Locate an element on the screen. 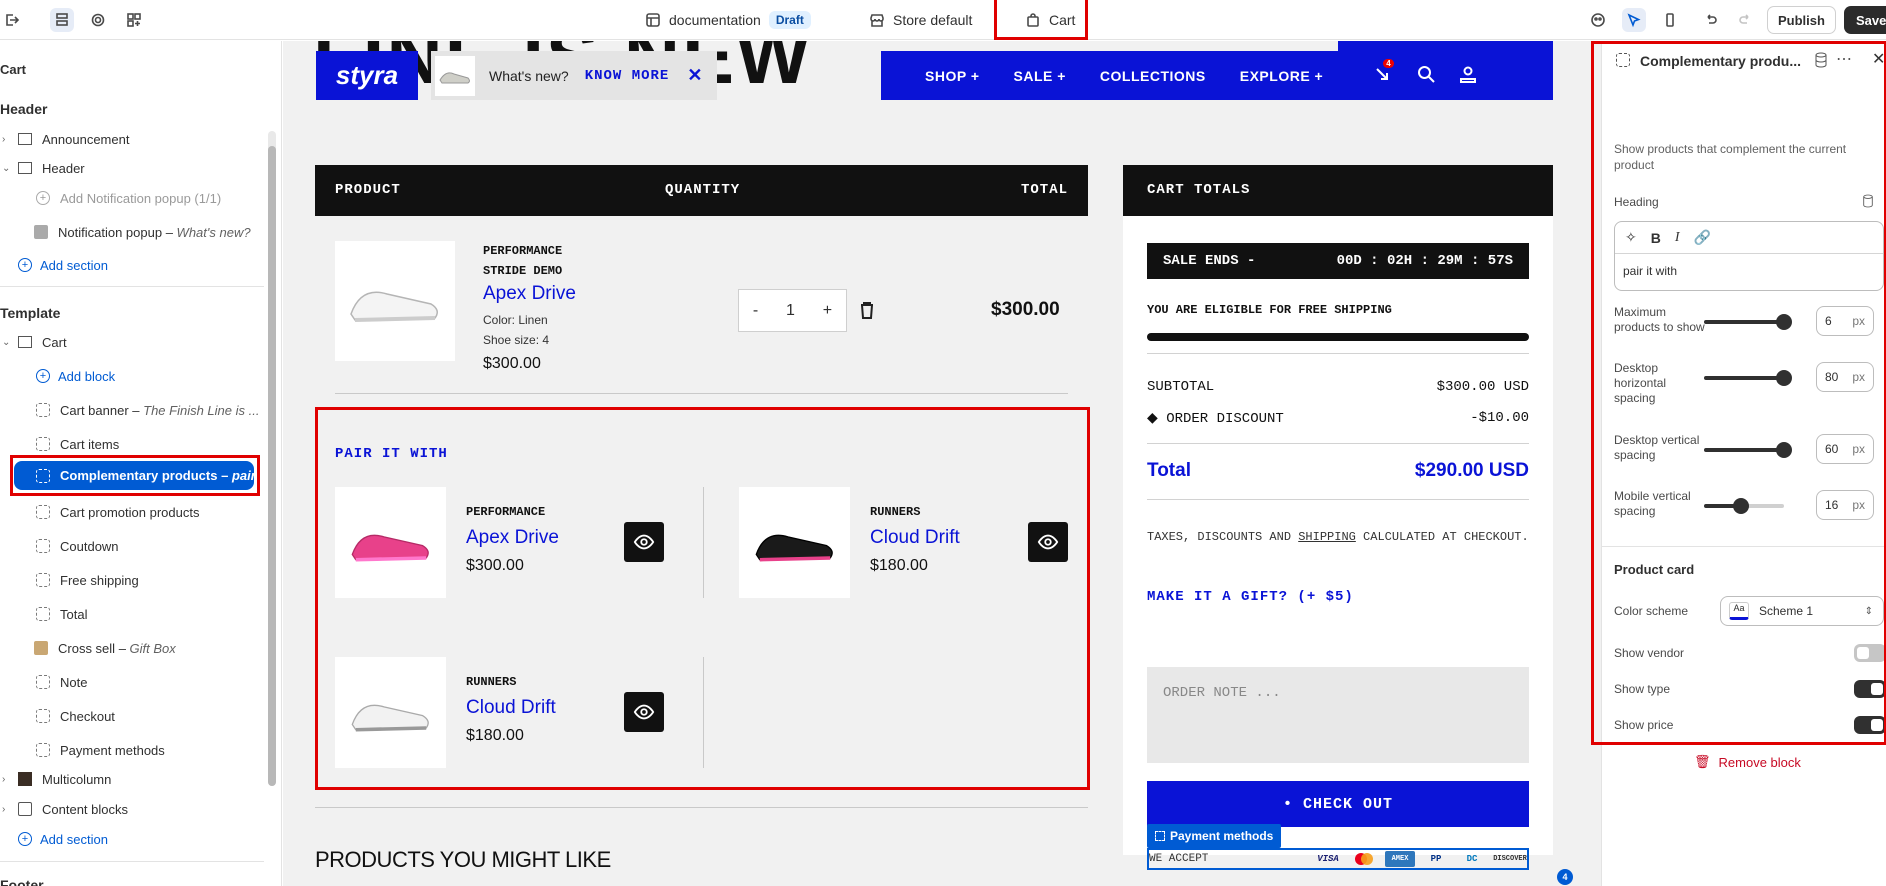  add-block-link: + Add block is located at coordinates (75, 376).